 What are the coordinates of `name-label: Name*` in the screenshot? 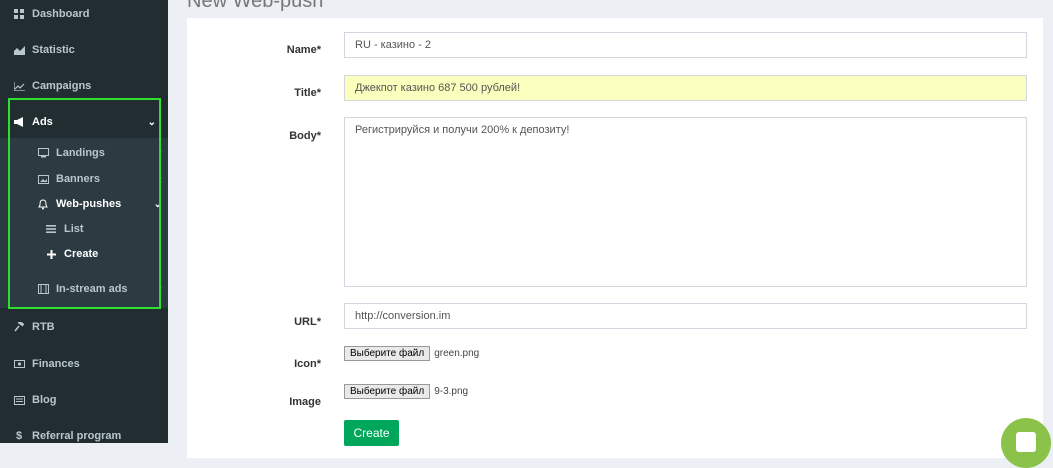 It's located at (303, 50).